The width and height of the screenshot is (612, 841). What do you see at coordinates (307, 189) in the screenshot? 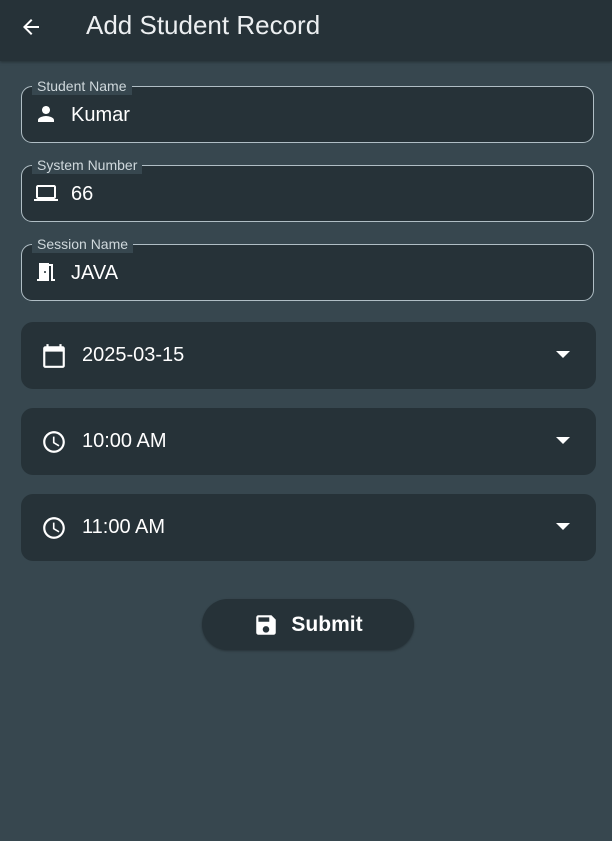
I see `system-number-field: System Number 66` at bounding box center [307, 189].